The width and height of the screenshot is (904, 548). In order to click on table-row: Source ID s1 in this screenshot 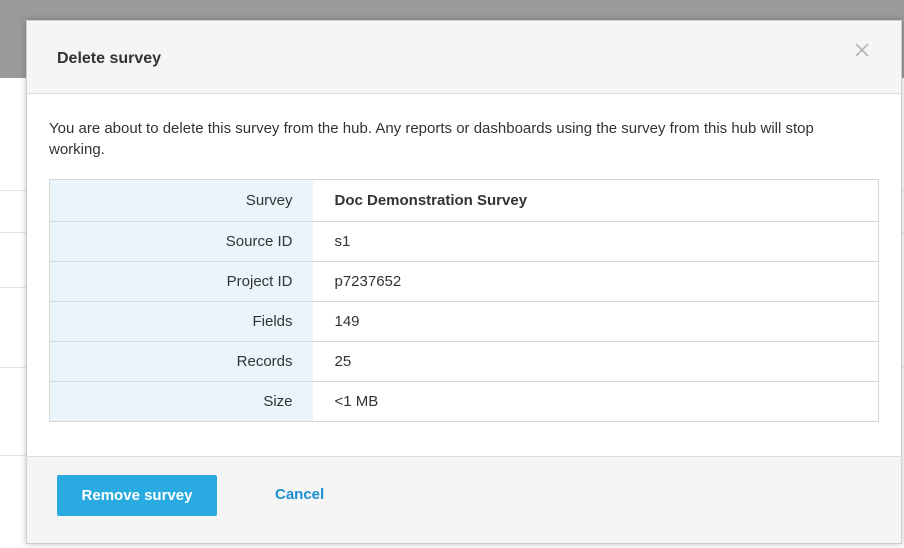, I will do `click(464, 241)`.